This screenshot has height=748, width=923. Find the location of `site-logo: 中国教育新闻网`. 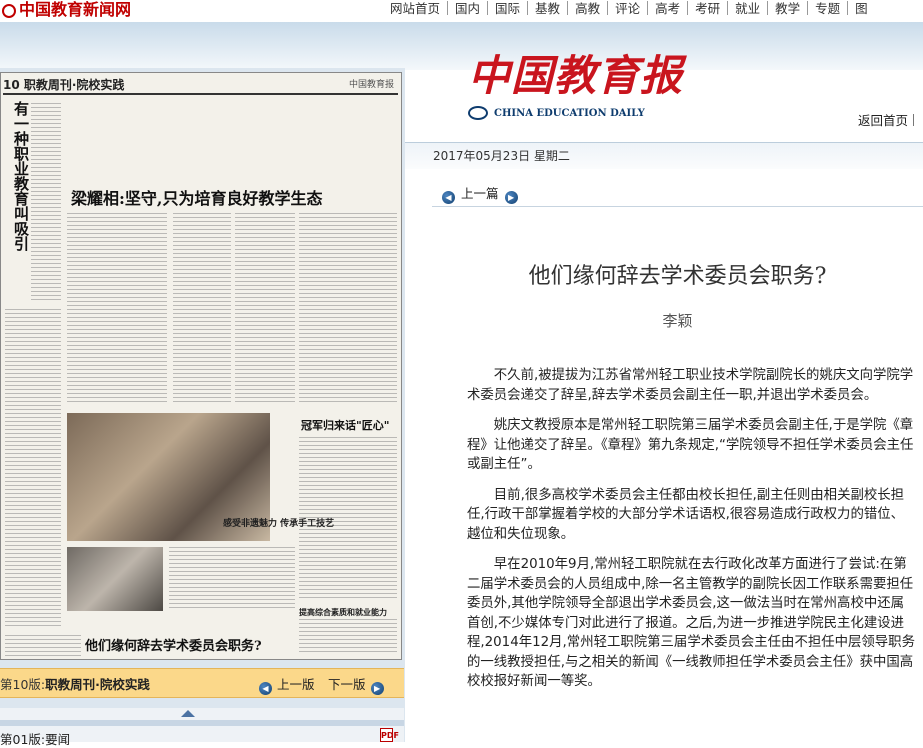

site-logo: 中国教育新闻网 is located at coordinates (66, 11).